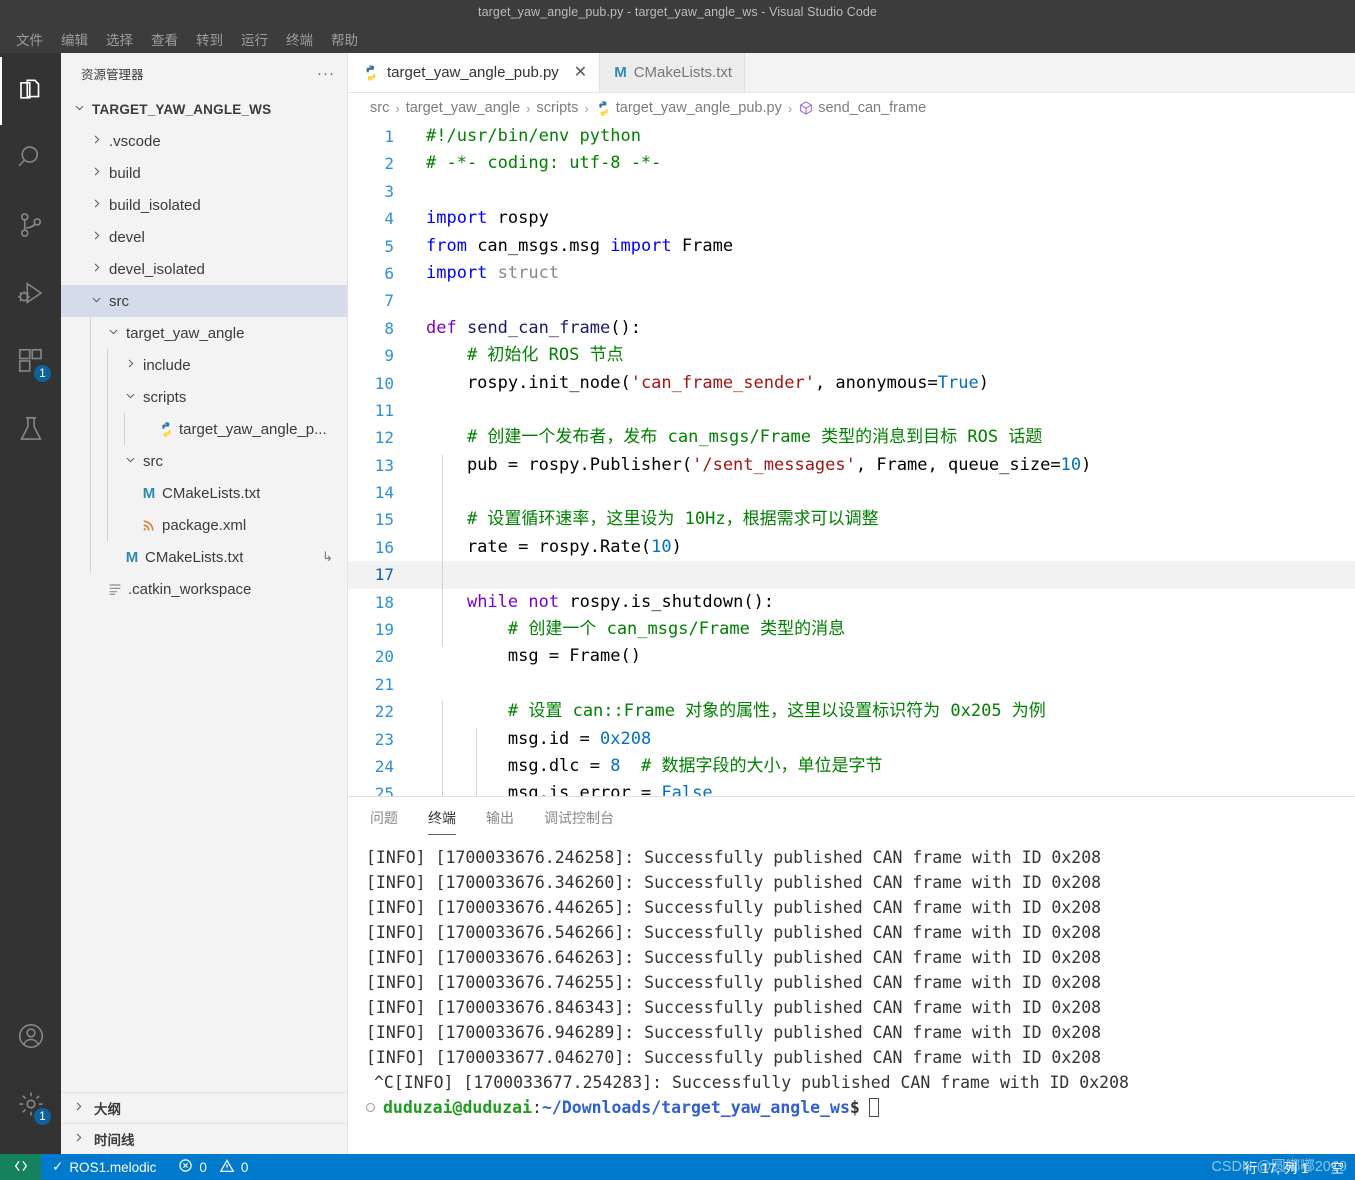 The width and height of the screenshot is (1355, 1180). I want to click on code-line-23: 23 msg.id = 0x208, so click(851, 739).